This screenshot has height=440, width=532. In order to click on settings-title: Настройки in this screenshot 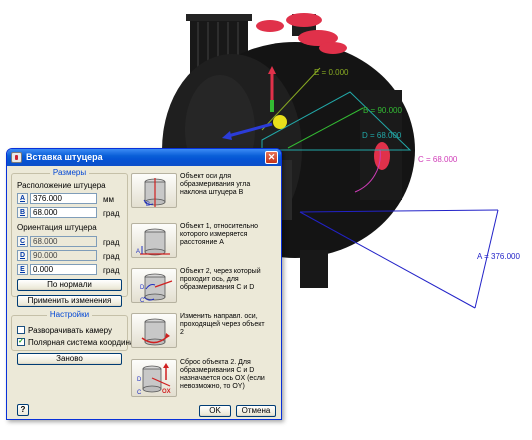, I will do `click(69, 314)`.